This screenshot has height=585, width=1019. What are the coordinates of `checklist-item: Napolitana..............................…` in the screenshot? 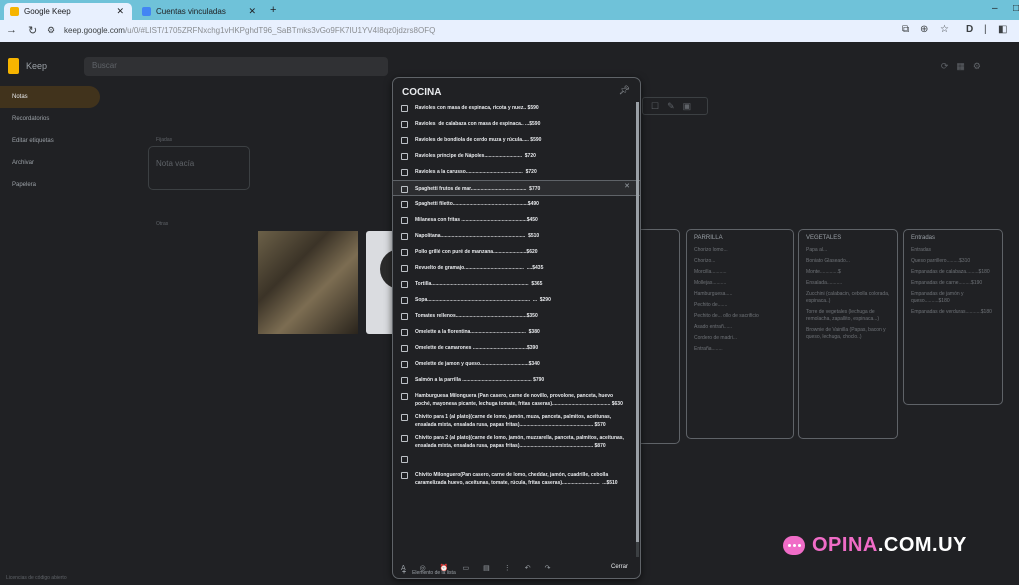 It's located at (516, 236).